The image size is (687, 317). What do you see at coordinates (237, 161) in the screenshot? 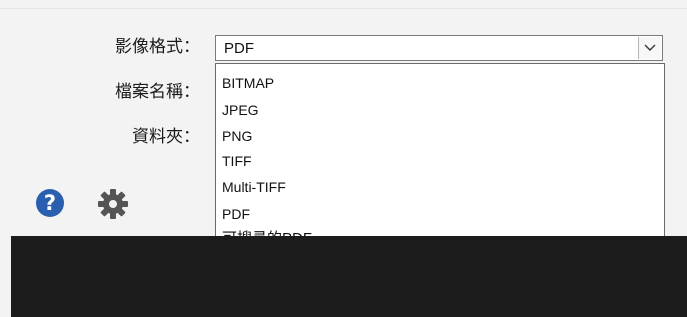
I see `option-tiff: TIFF` at bounding box center [237, 161].